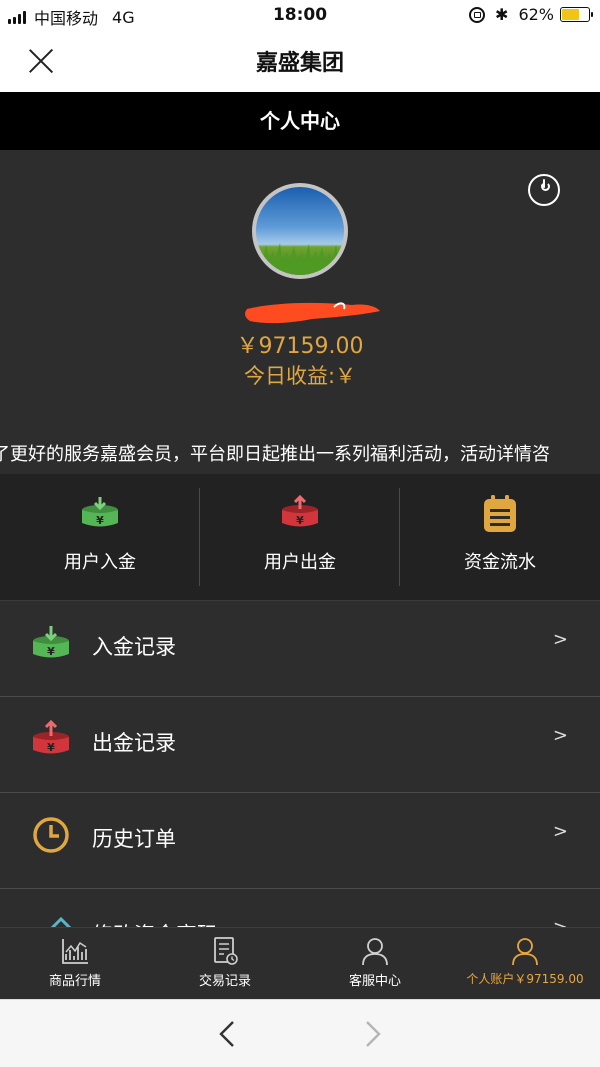 The height and width of the screenshot is (1067, 600). Describe the element at coordinates (300, 744) in the screenshot. I see `menu-item-withdraw-records: ¥ 出金记录 >` at that location.